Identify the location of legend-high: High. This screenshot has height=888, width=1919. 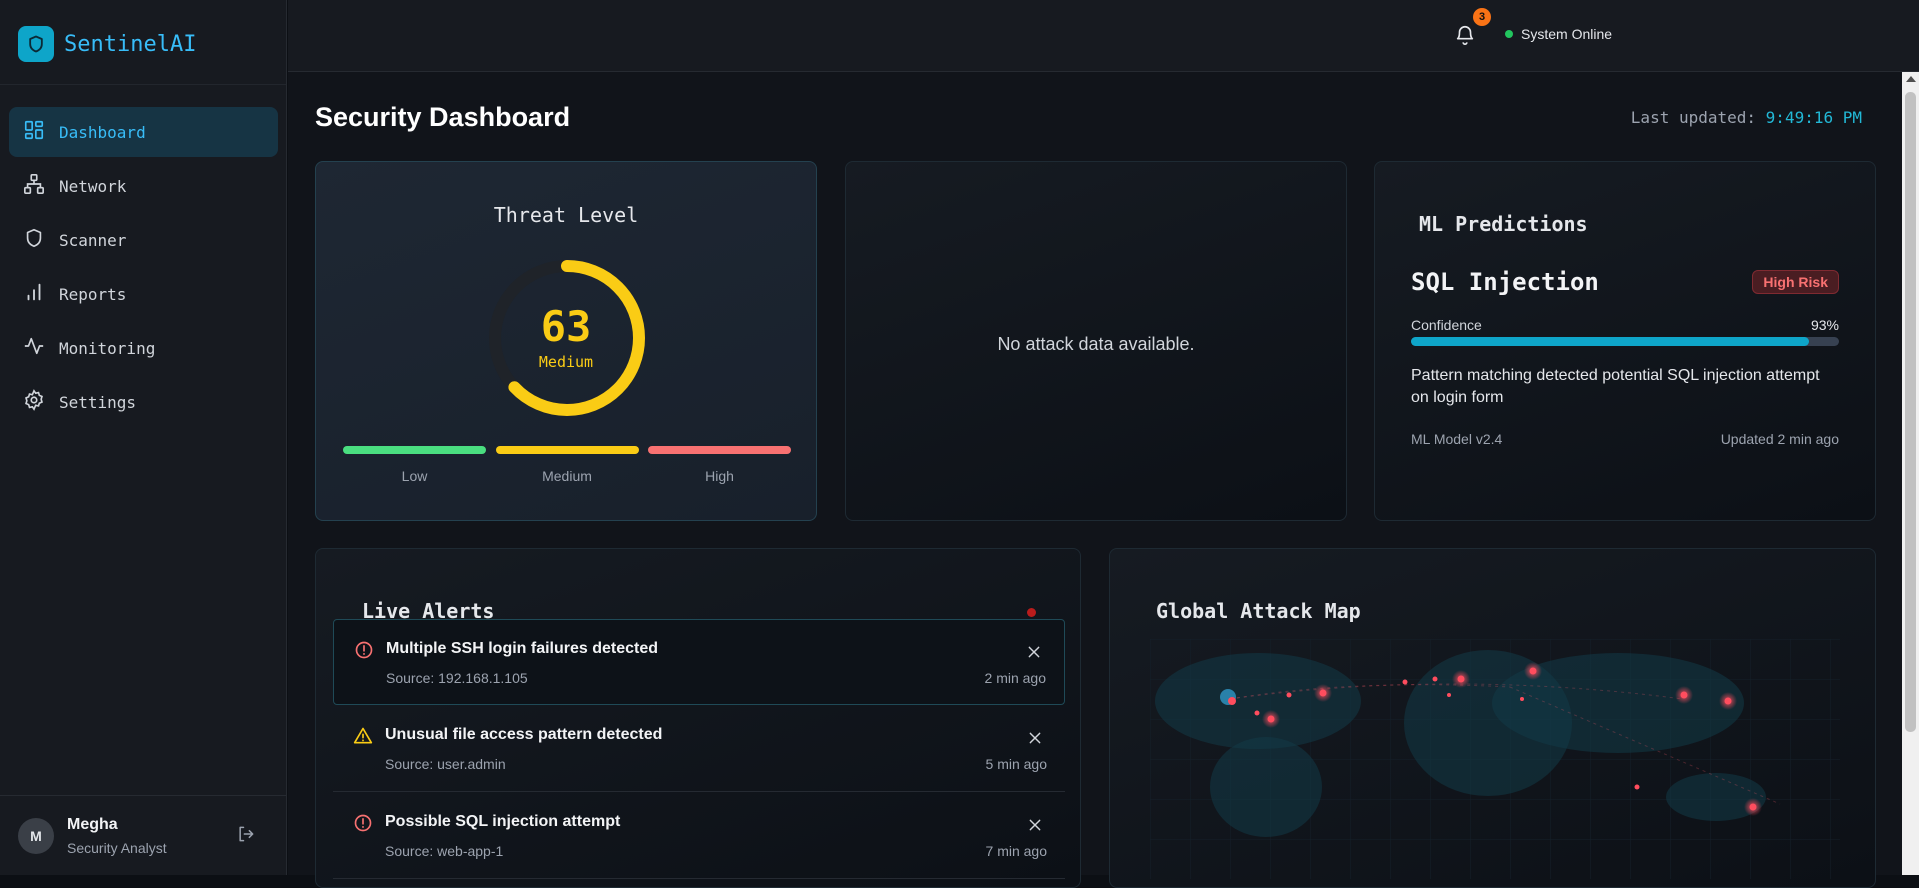
(719, 465).